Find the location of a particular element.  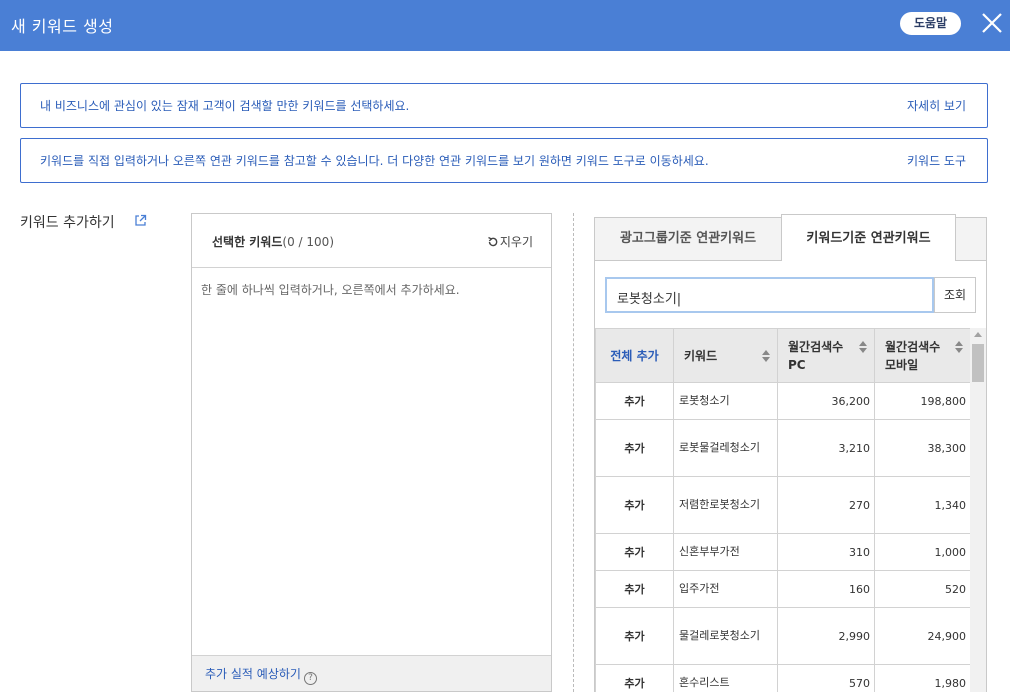

column-keyword: 키워드 is located at coordinates (725, 355).